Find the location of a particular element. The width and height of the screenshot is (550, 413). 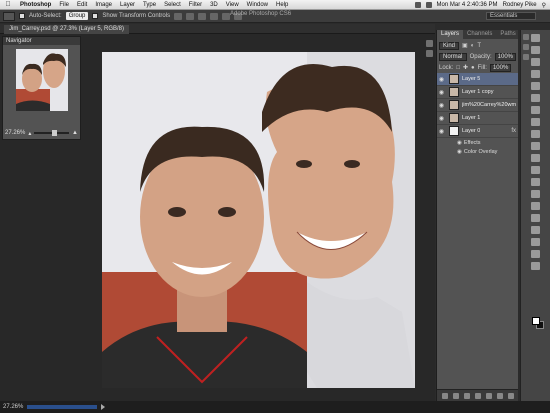

layer-row-jim-carrey: ◉ jim%20Carrey%20wm is located at coordinates (477, 105).